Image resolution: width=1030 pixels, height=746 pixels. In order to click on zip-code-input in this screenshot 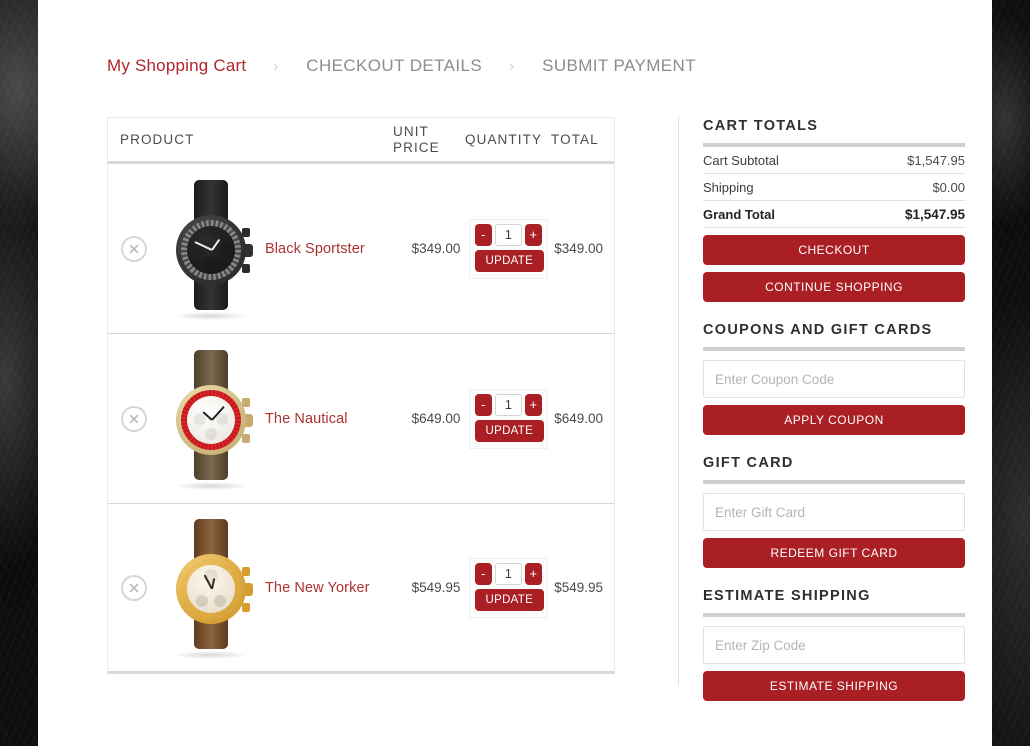, I will do `click(834, 645)`.